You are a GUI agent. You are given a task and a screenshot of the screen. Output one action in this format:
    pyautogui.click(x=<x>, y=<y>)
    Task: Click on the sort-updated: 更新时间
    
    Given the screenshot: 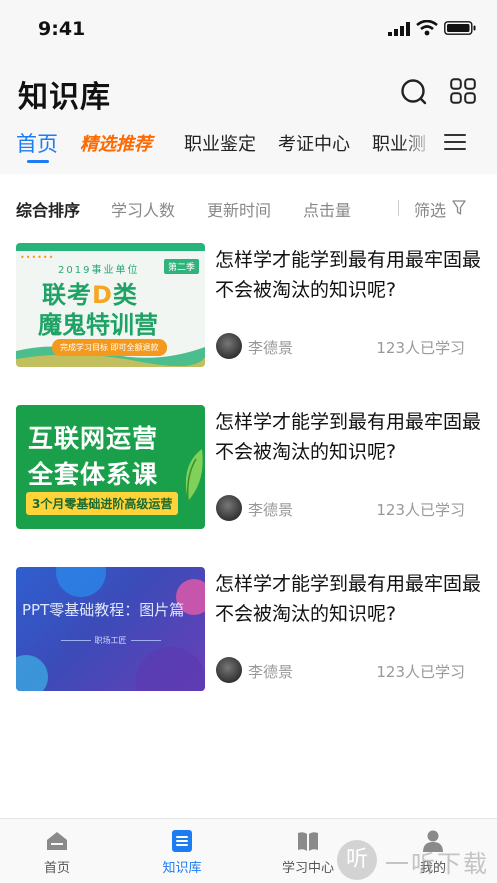 What is the action you would take?
    pyautogui.click(x=239, y=209)
    